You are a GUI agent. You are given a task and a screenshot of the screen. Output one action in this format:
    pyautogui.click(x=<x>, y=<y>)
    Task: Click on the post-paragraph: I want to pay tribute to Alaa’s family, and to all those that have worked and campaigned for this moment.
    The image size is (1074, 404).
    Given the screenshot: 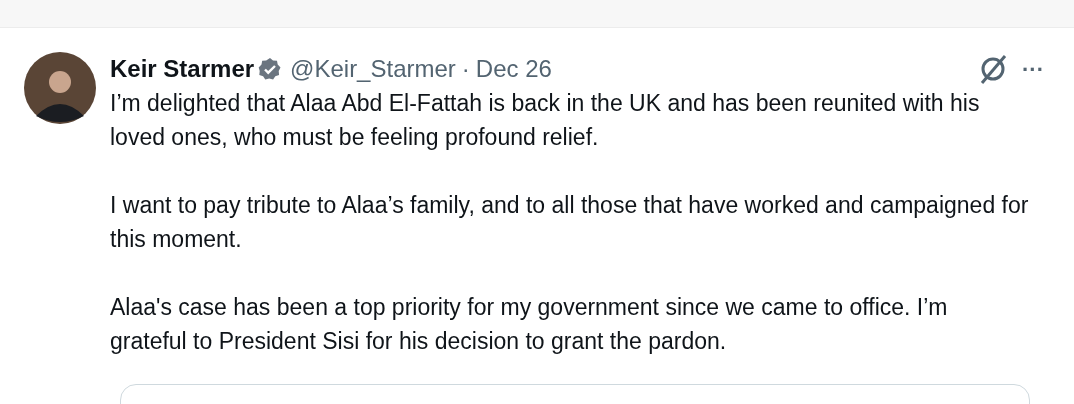 What is the action you would take?
    pyautogui.click(x=570, y=222)
    